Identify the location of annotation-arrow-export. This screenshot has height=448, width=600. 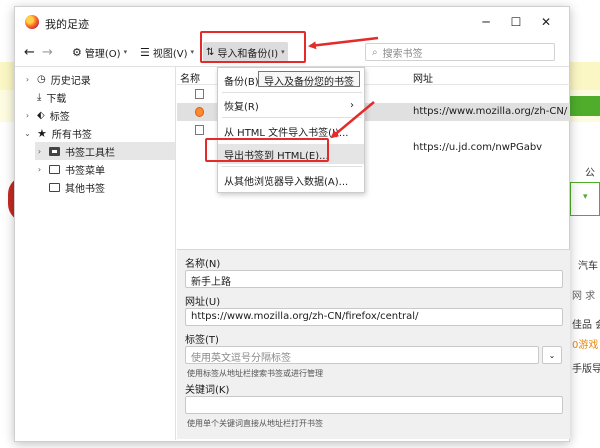
(352, 120).